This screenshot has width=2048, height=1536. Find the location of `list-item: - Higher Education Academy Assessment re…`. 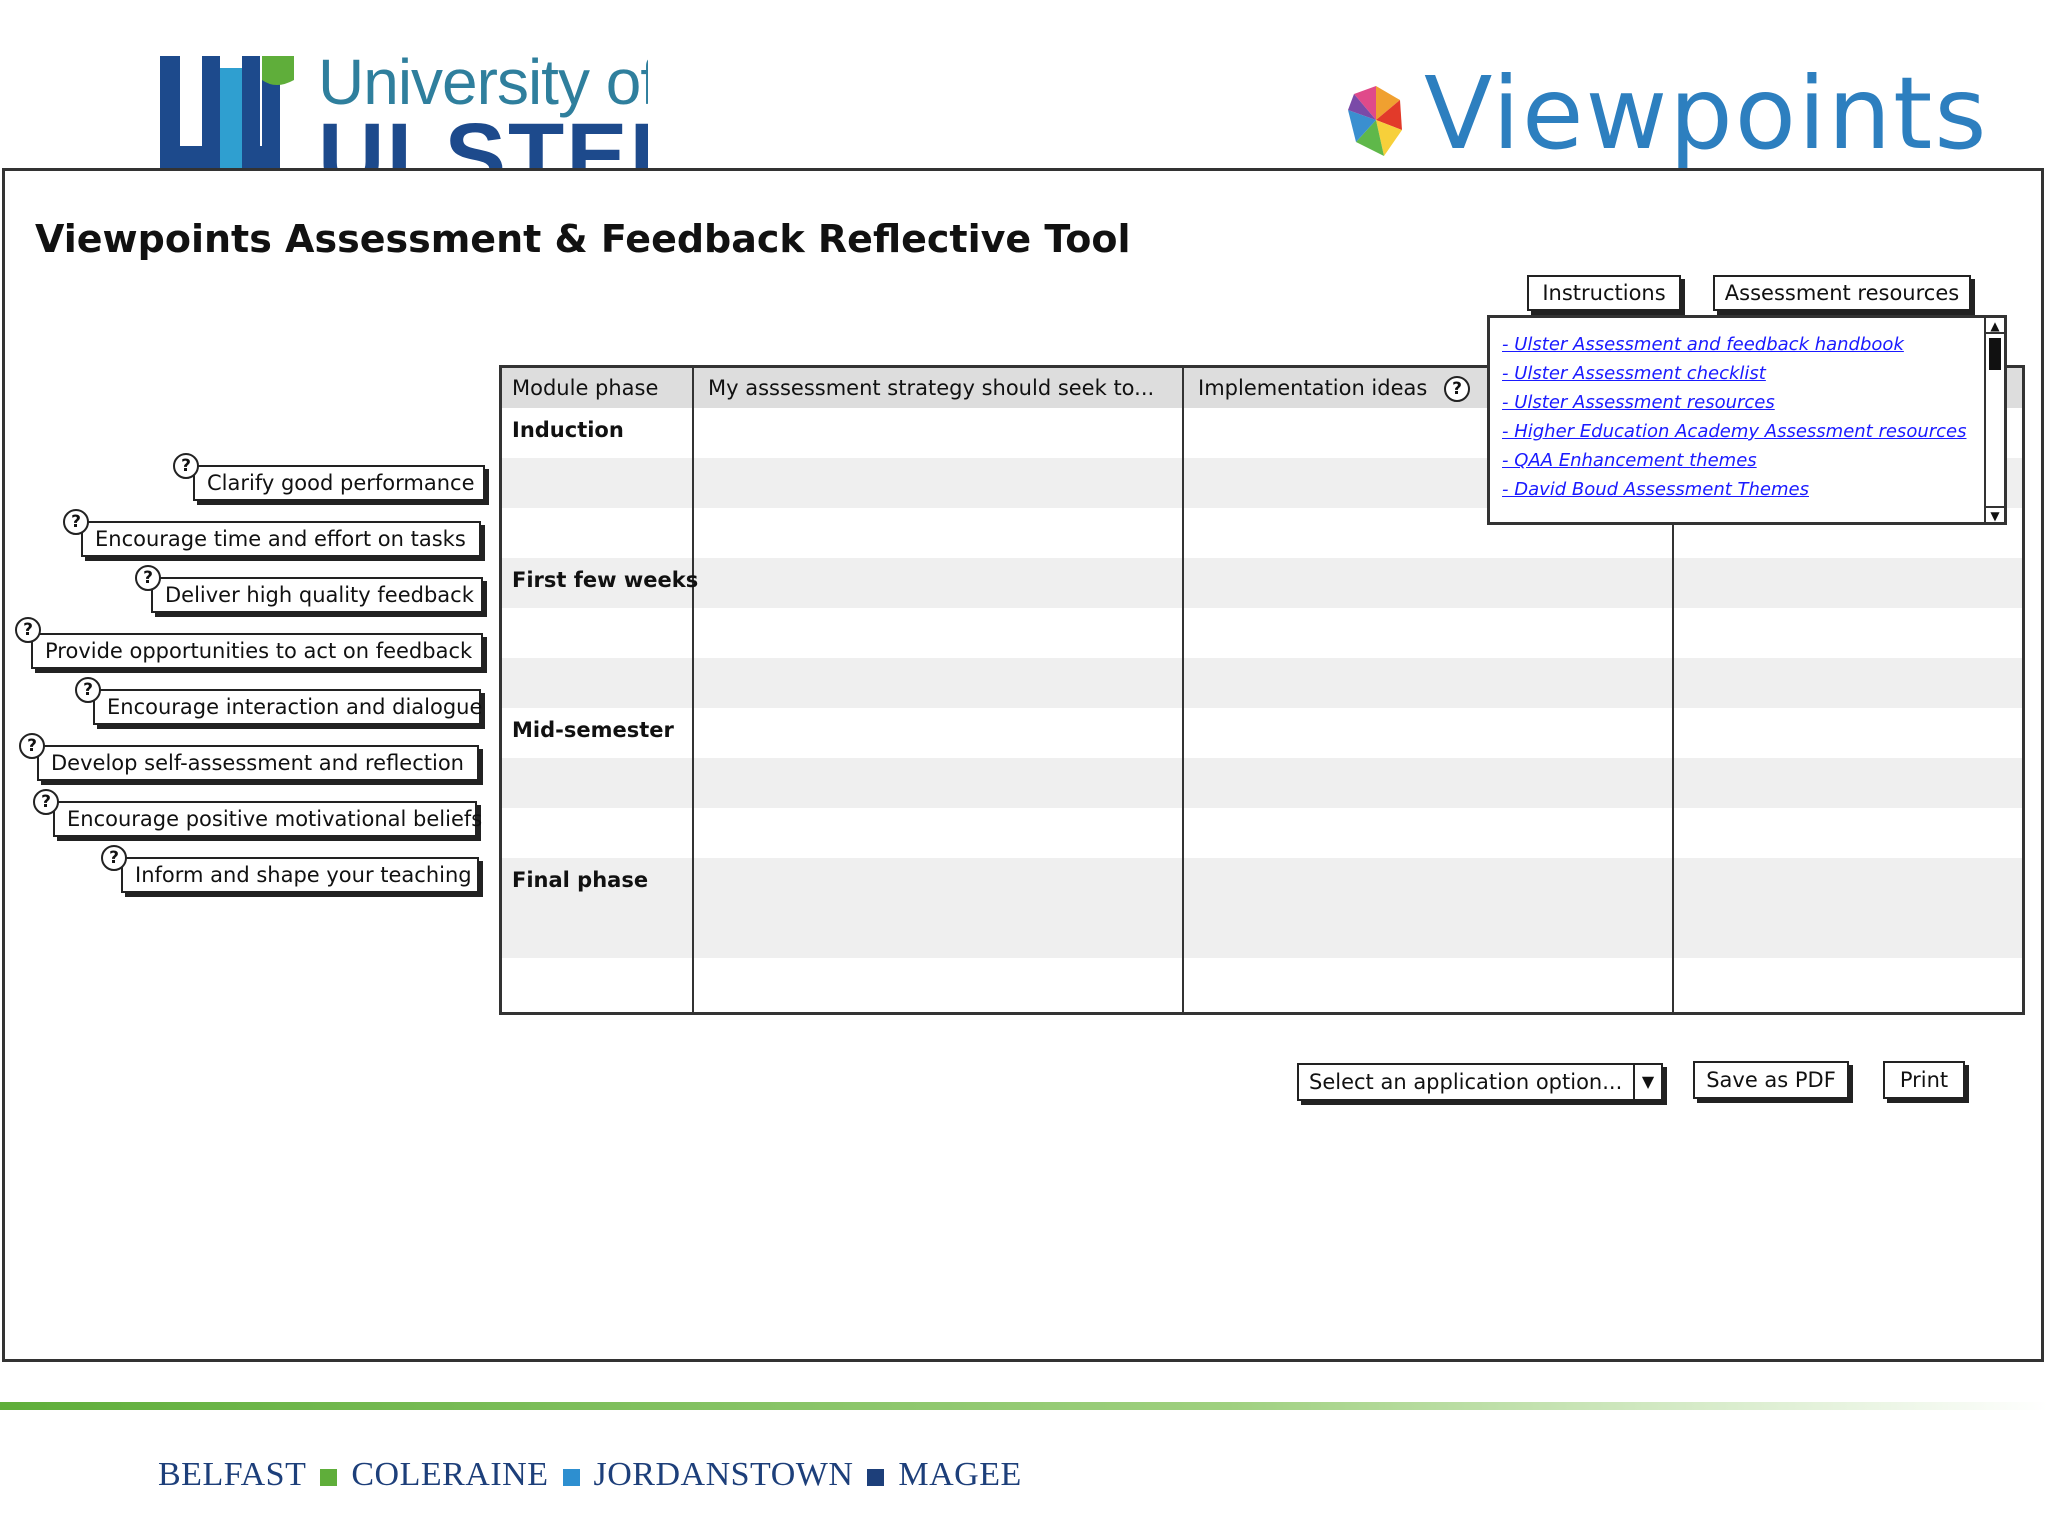

list-item: - Higher Education Academy Assessment re… is located at coordinates (1740, 431).